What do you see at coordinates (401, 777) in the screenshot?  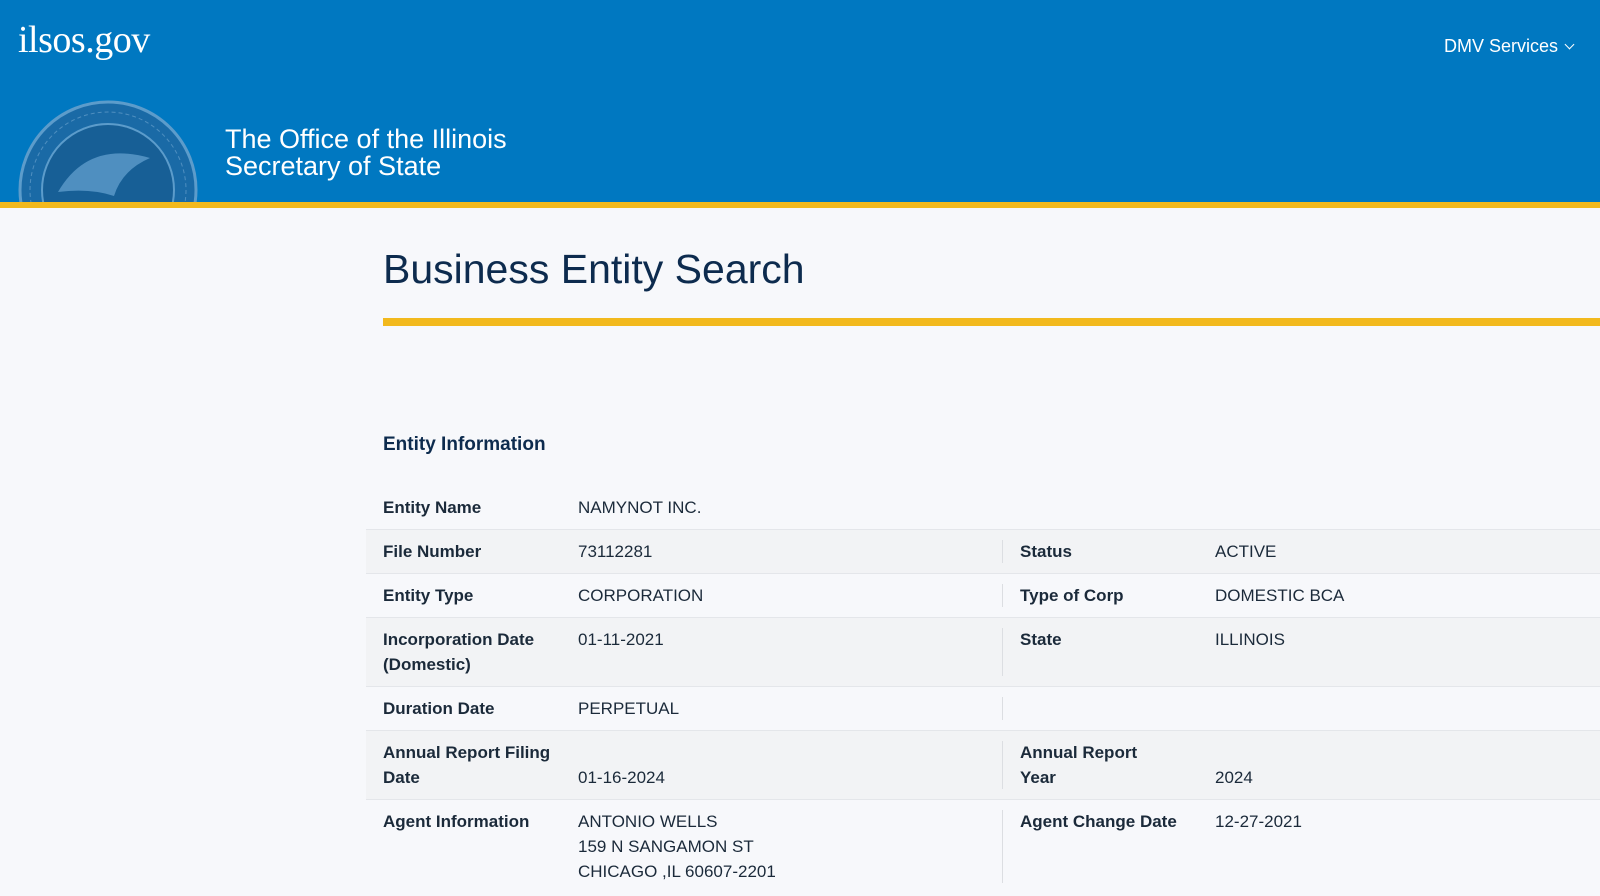 I see `annual-report-filing-label-line2: Date` at bounding box center [401, 777].